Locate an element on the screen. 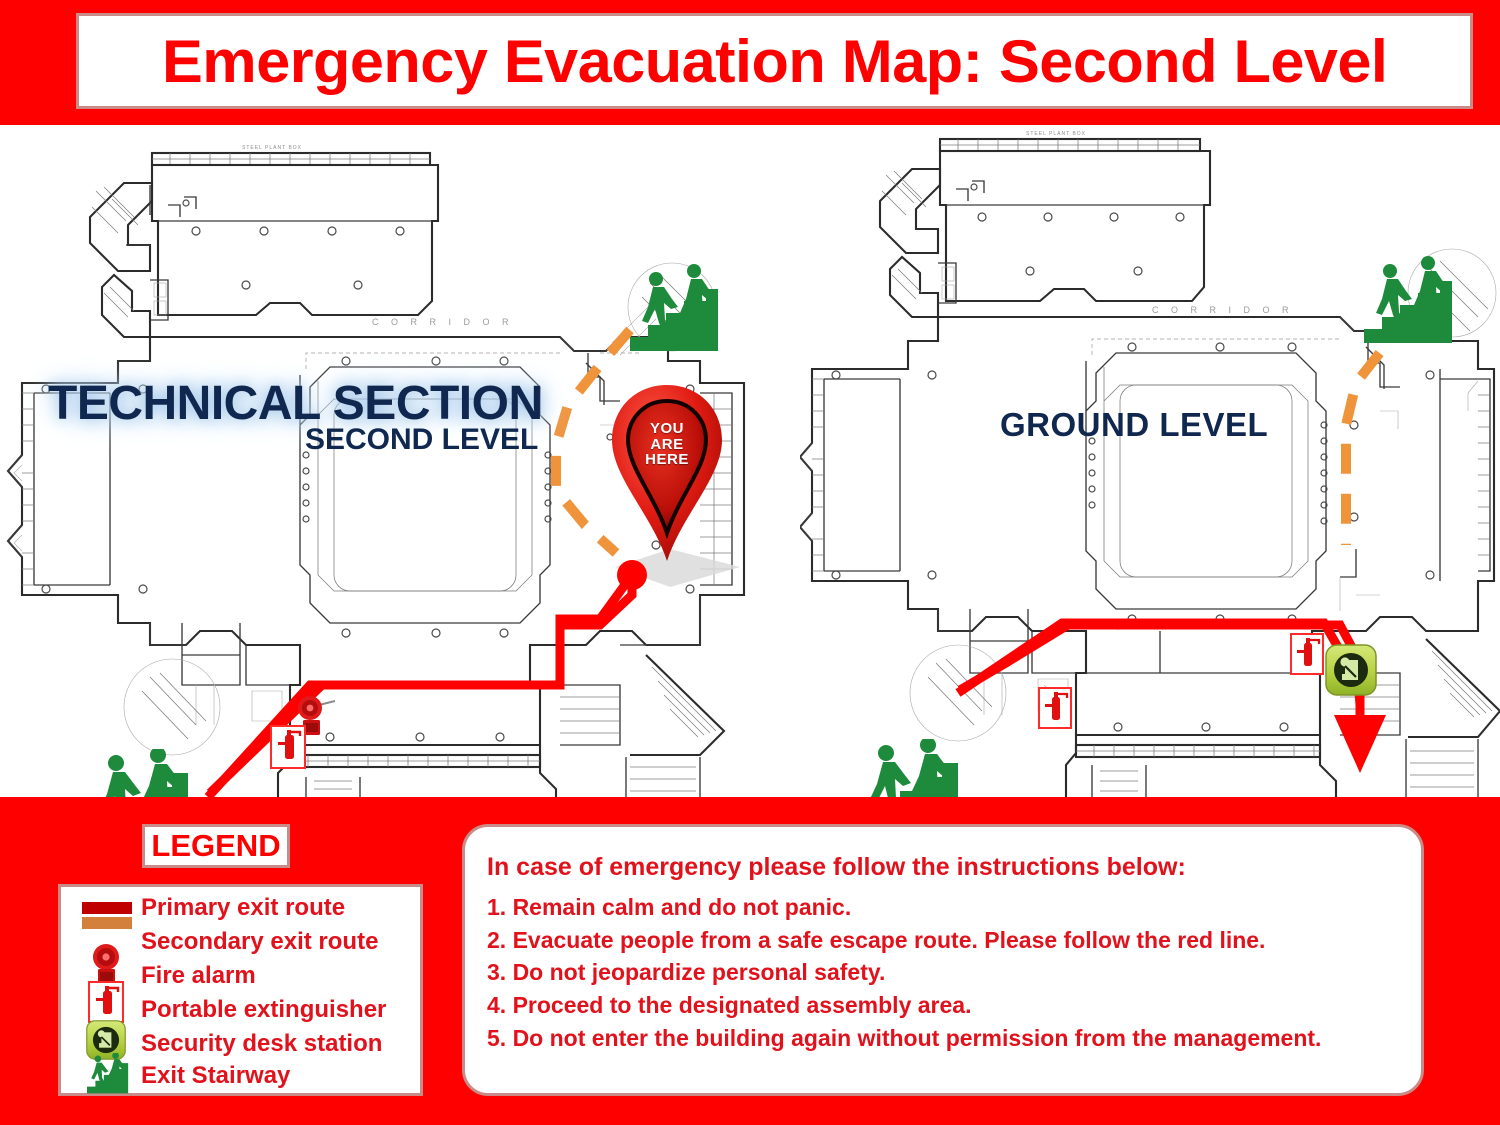 Image resolution: width=1500 pixels, height=1125 pixels. instruction-item: 1. Remain calm and do not panic. is located at coordinates (669, 907).